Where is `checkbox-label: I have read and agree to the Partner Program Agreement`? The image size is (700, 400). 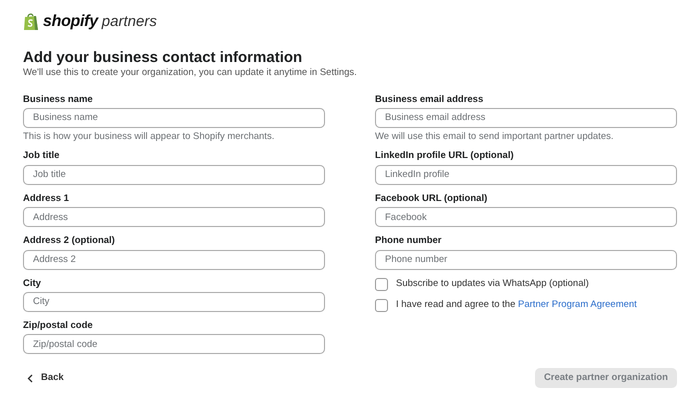
checkbox-label: I have read and agree to the Partner Program Agreement is located at coordinates (516, 305).